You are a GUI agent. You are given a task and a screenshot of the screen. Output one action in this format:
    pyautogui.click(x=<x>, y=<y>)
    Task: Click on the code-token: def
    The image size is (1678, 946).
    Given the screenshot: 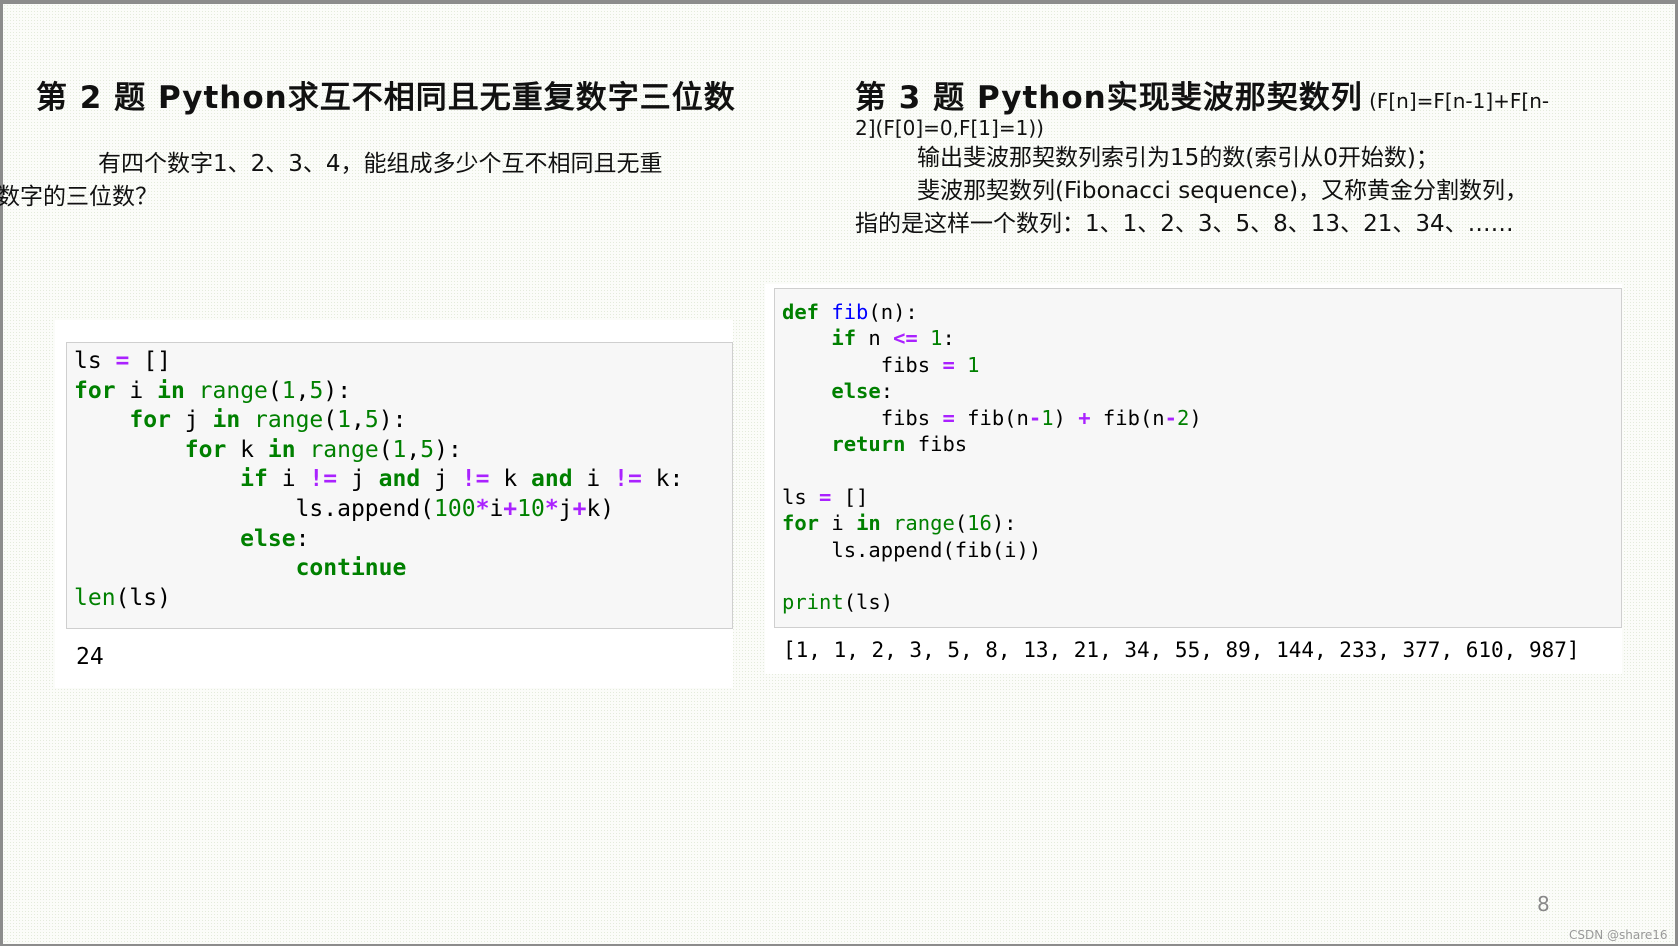 What is the action you would take?
    pyautogui.click(x=801, y=312)
    